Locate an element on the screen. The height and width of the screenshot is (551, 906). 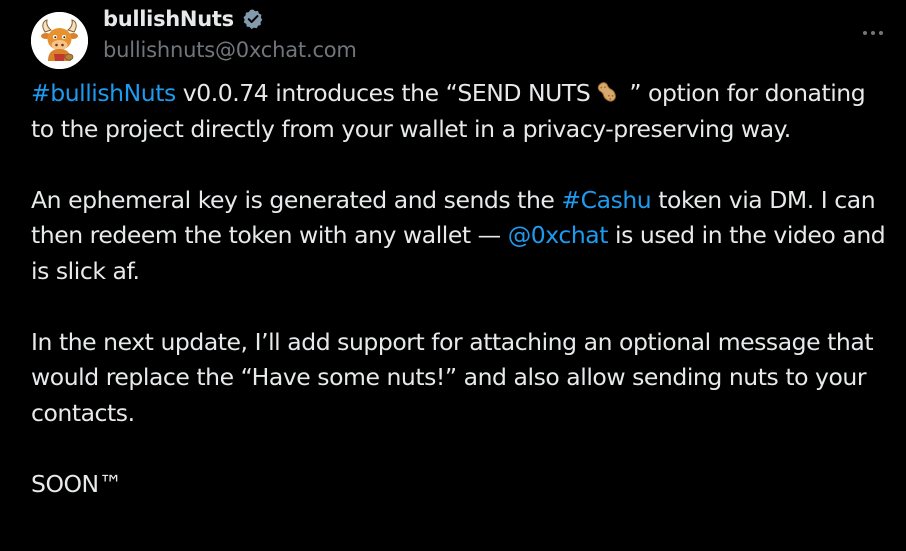
display-name: bullishNuts is located at coordinates (168, 19).